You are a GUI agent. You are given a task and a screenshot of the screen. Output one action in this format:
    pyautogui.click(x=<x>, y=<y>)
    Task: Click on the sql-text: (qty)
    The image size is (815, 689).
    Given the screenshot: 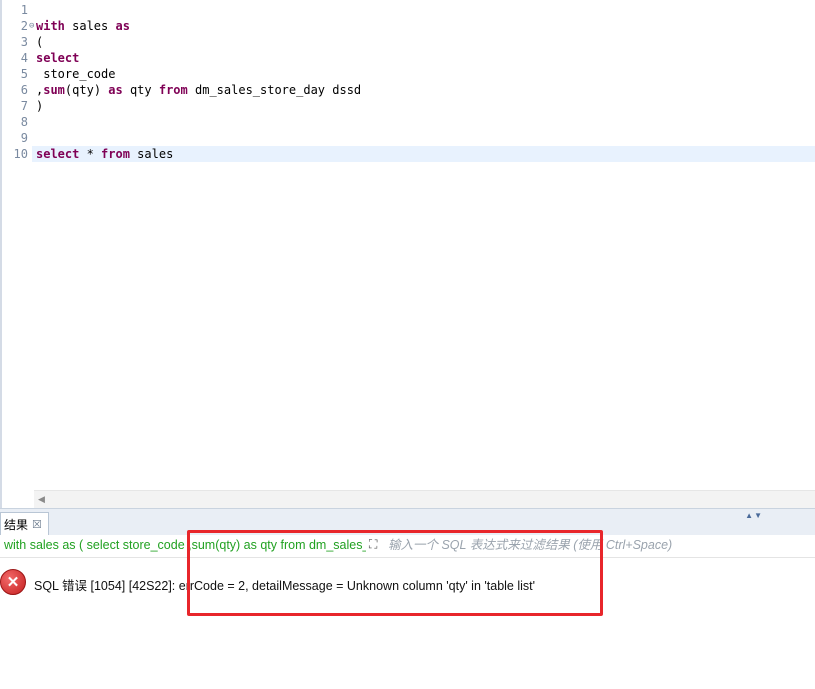 What is the action you would take?
    pyautogui.click(x=86, y=90)
    